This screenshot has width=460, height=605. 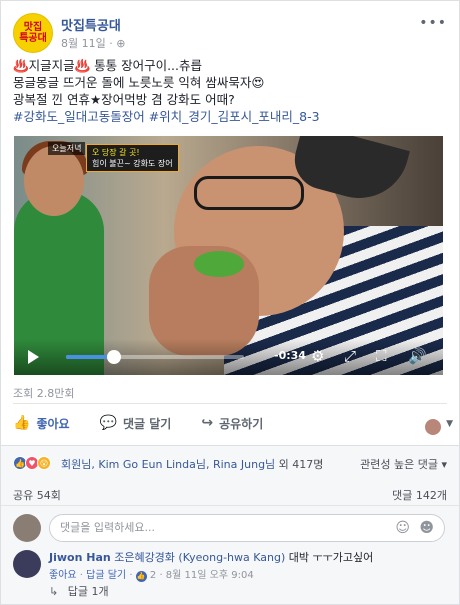 I want to click on reaction-icons: 👍 ♥ 😮, so click(x=32, y=463).